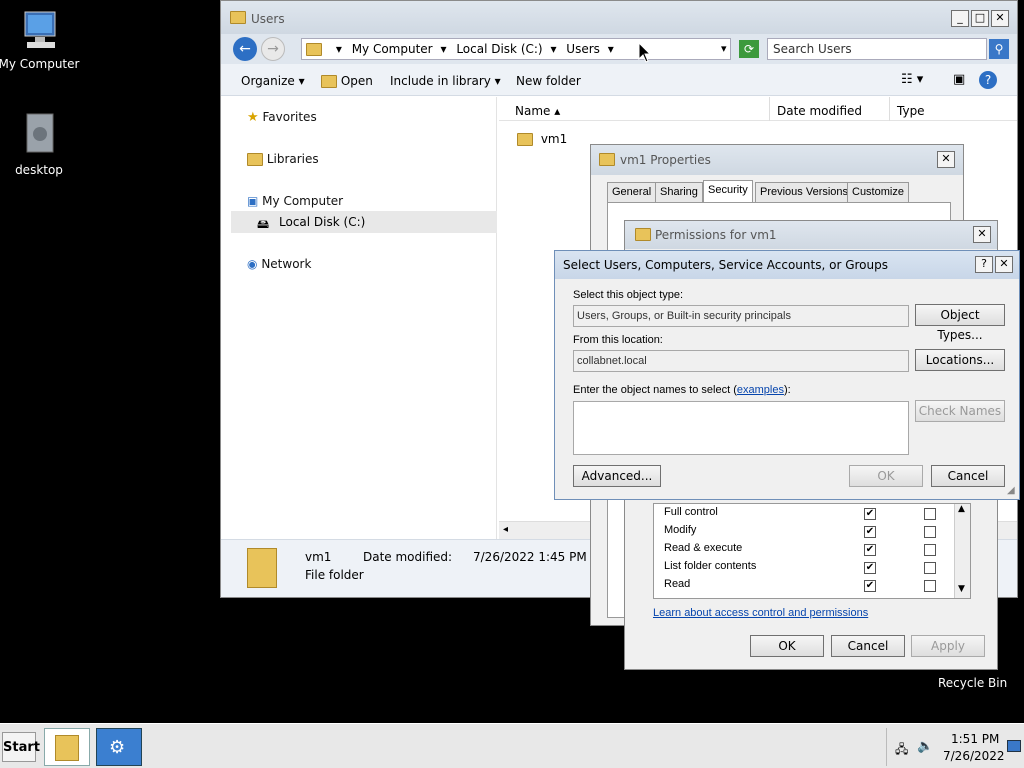 The image size is (1024, 768). Describe the element at coordinates (279, 264) in the screenshot. I see `nav-network: ◉ Network` at that location.